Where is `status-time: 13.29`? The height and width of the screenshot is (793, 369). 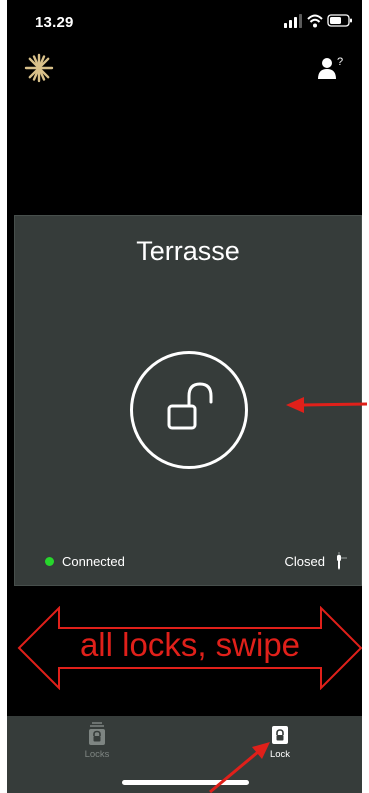 status-time: 13.29 is located at coordinates (54, 22).